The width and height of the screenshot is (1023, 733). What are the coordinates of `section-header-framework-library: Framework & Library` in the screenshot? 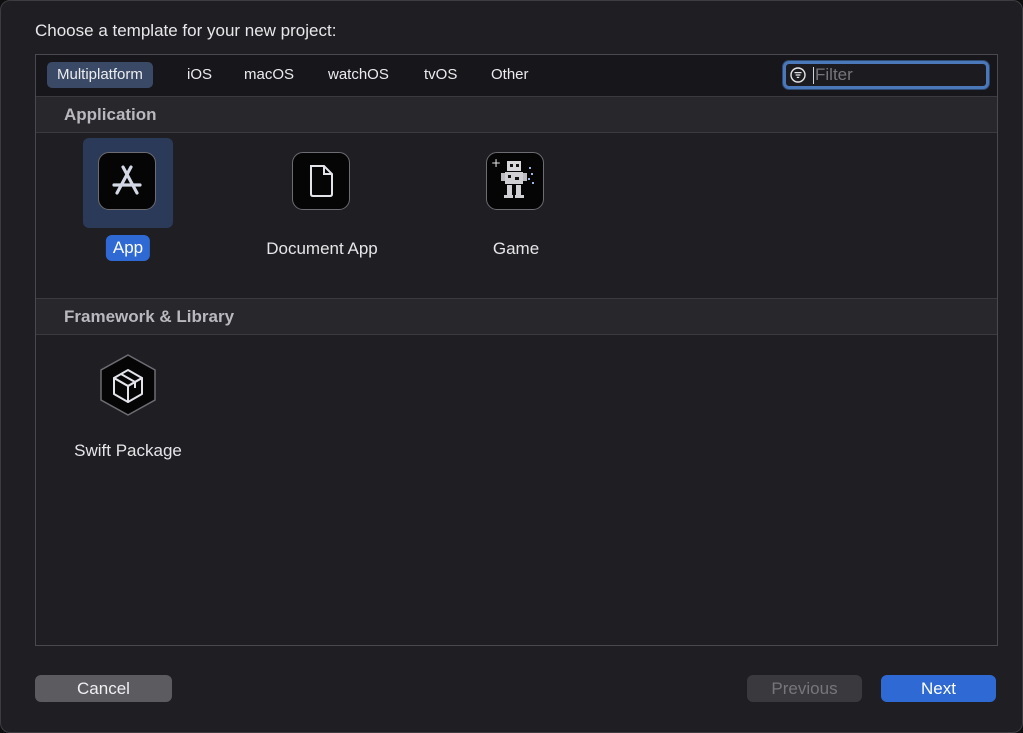 It's located at (516, 316).